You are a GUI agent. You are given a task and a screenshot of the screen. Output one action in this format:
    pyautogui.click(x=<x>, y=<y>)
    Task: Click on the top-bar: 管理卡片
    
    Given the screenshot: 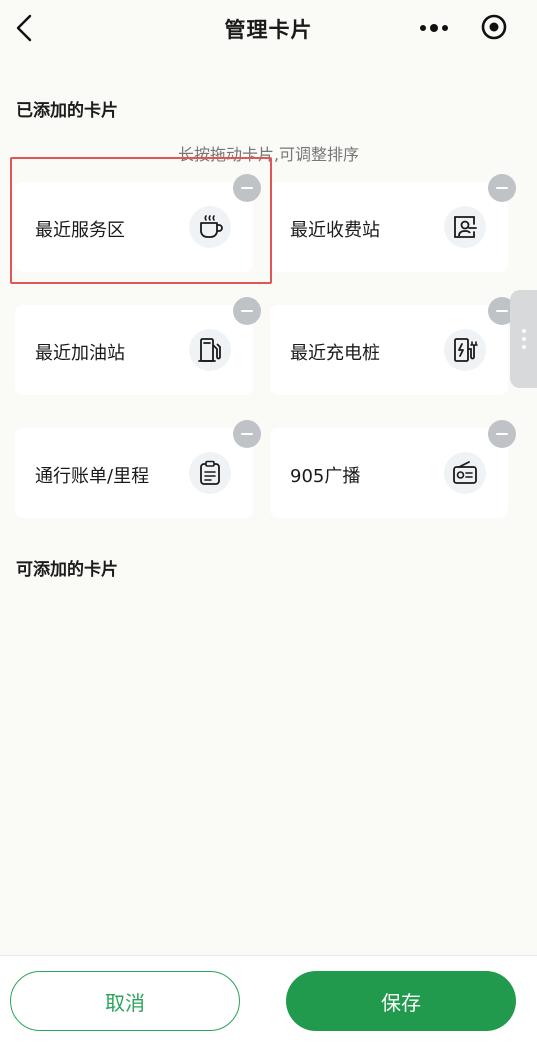 What is the action you would take?
    pyautogui.click(x=268, y=28)
    